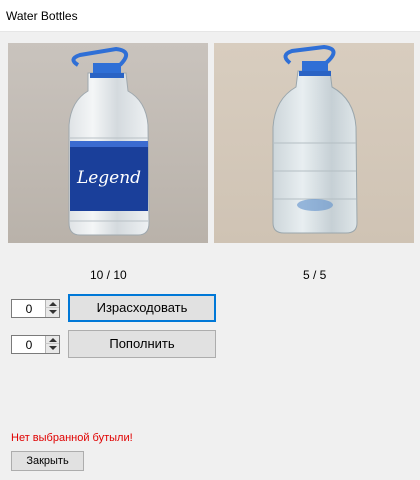 Image resolution: width=420 pixels, height=480 pixels. I want to click on consume-amount-stepper: 0, so click(35, 308).